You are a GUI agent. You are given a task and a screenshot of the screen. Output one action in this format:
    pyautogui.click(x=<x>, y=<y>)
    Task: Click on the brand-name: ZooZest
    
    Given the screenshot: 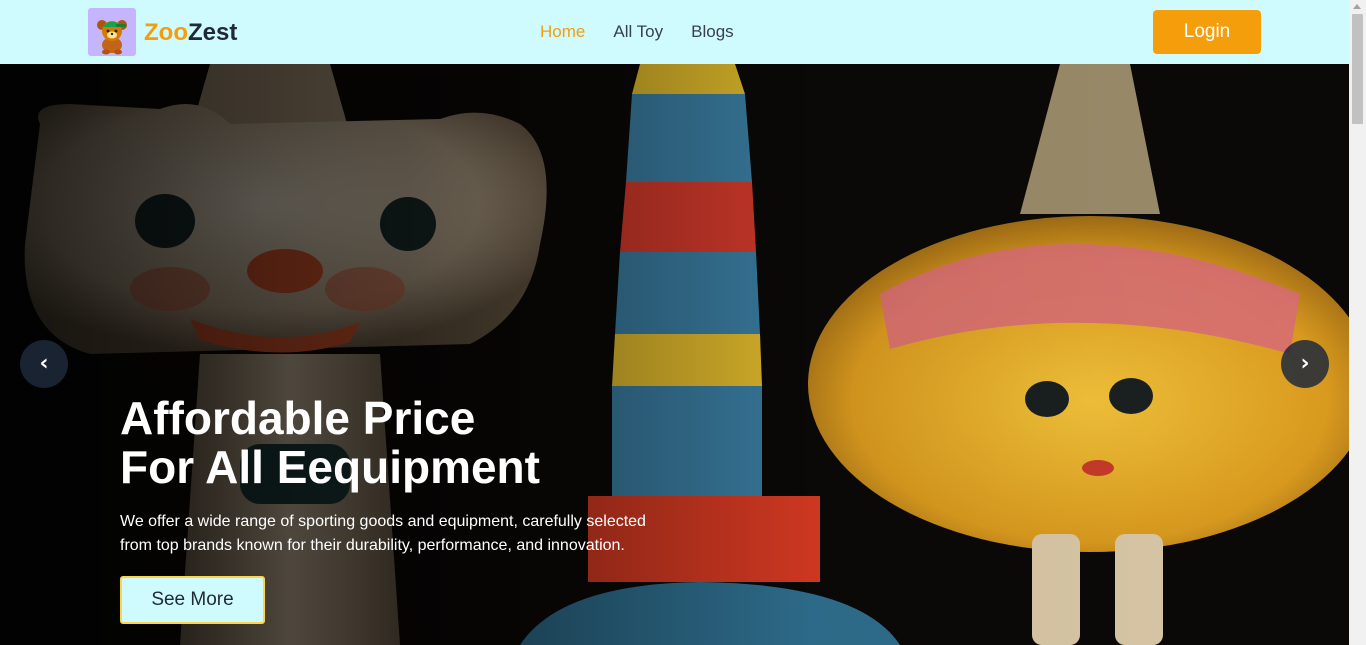 What is the action you would take?
    pyautogui.click(x=190, y=33)
    